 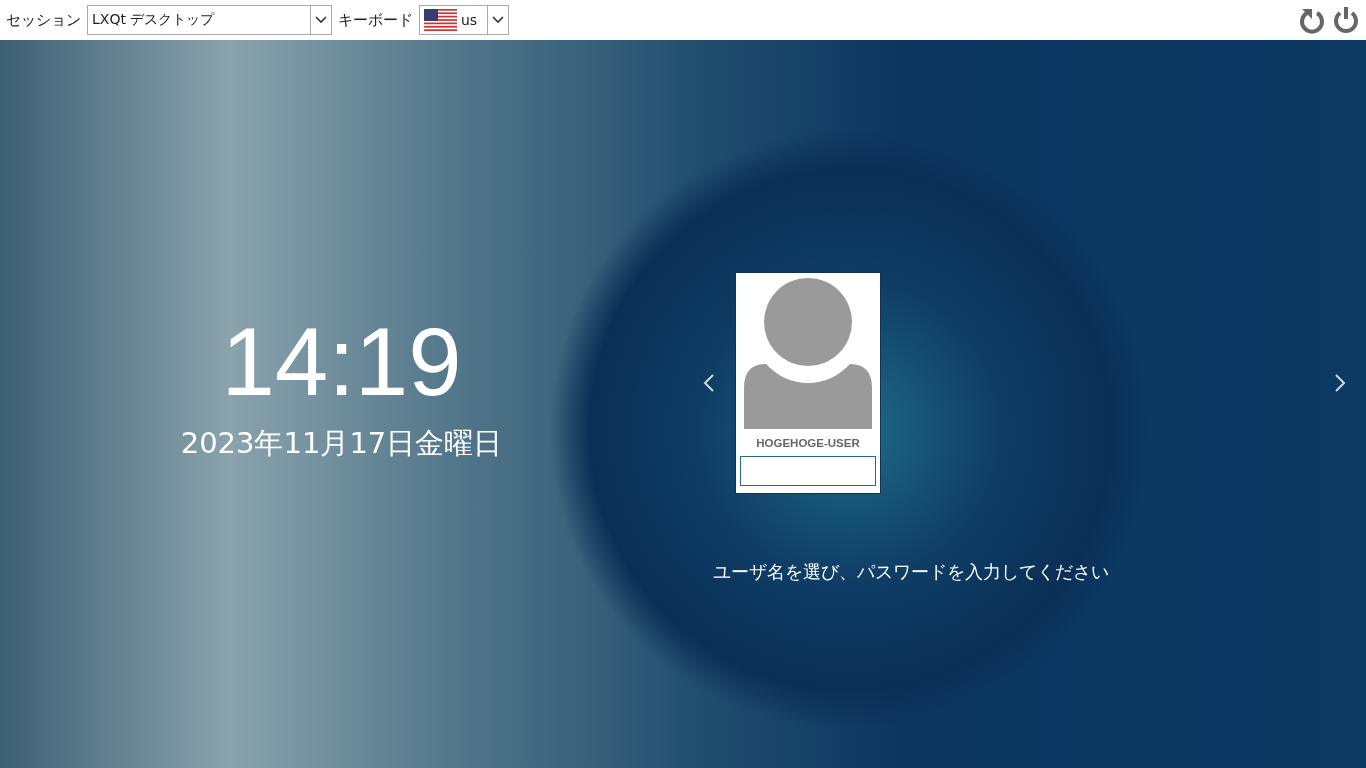 I want to click on session-label: セッション, so click(x=43, y=20).